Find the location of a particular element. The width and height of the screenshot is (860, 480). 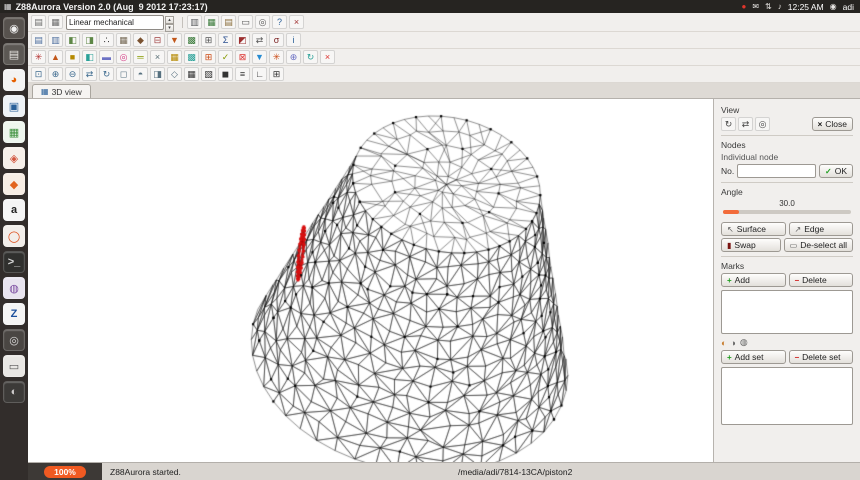

material-tool-icon: ◆ is located at coordinates (140, 40).